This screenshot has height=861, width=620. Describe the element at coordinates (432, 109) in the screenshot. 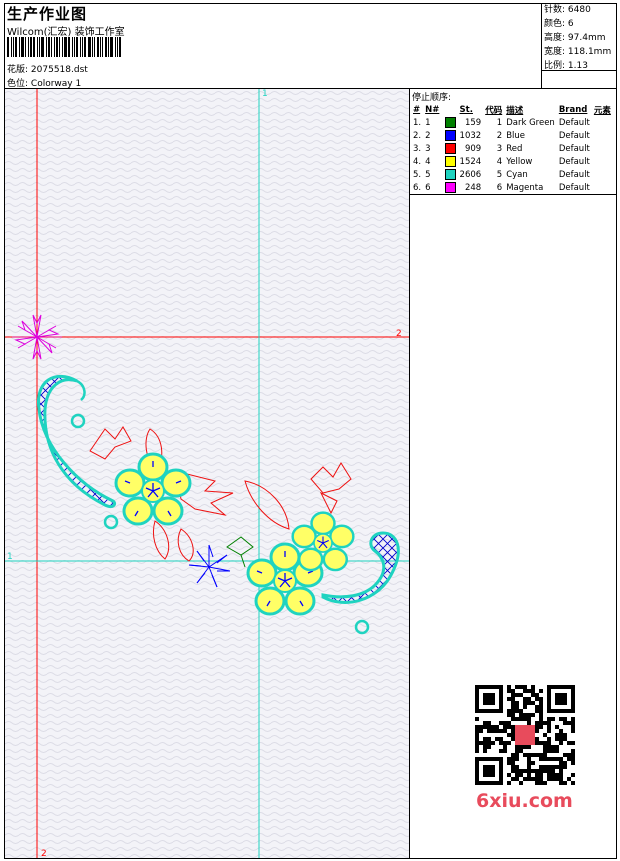

I see `column-header: N#` at that location.